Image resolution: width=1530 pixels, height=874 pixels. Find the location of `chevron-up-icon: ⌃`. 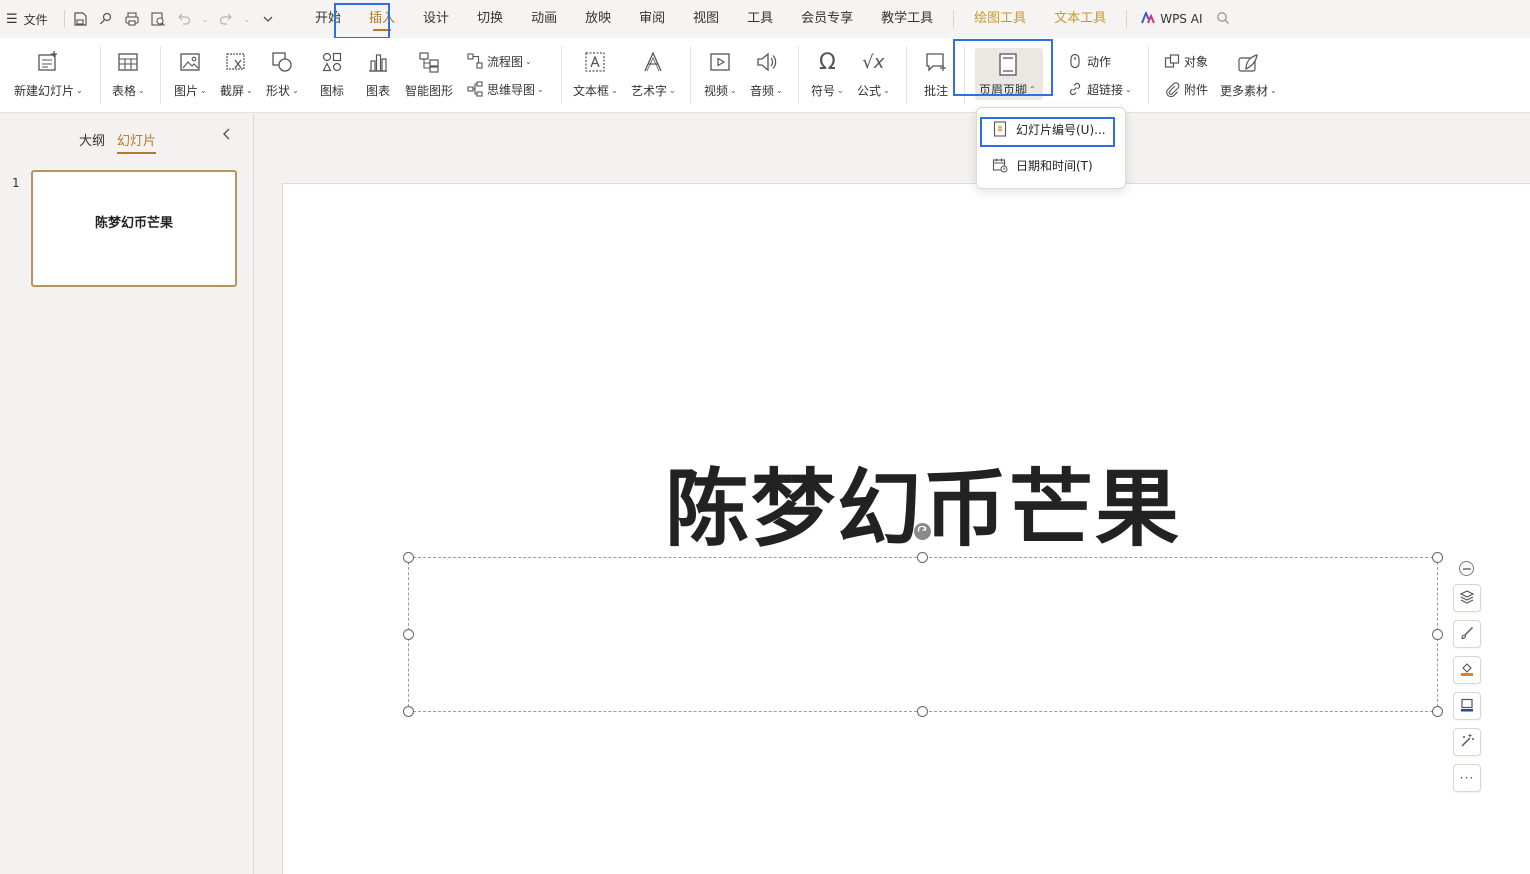

chevron-up-icon: ⌃ is located at coordinates (1032, 89).